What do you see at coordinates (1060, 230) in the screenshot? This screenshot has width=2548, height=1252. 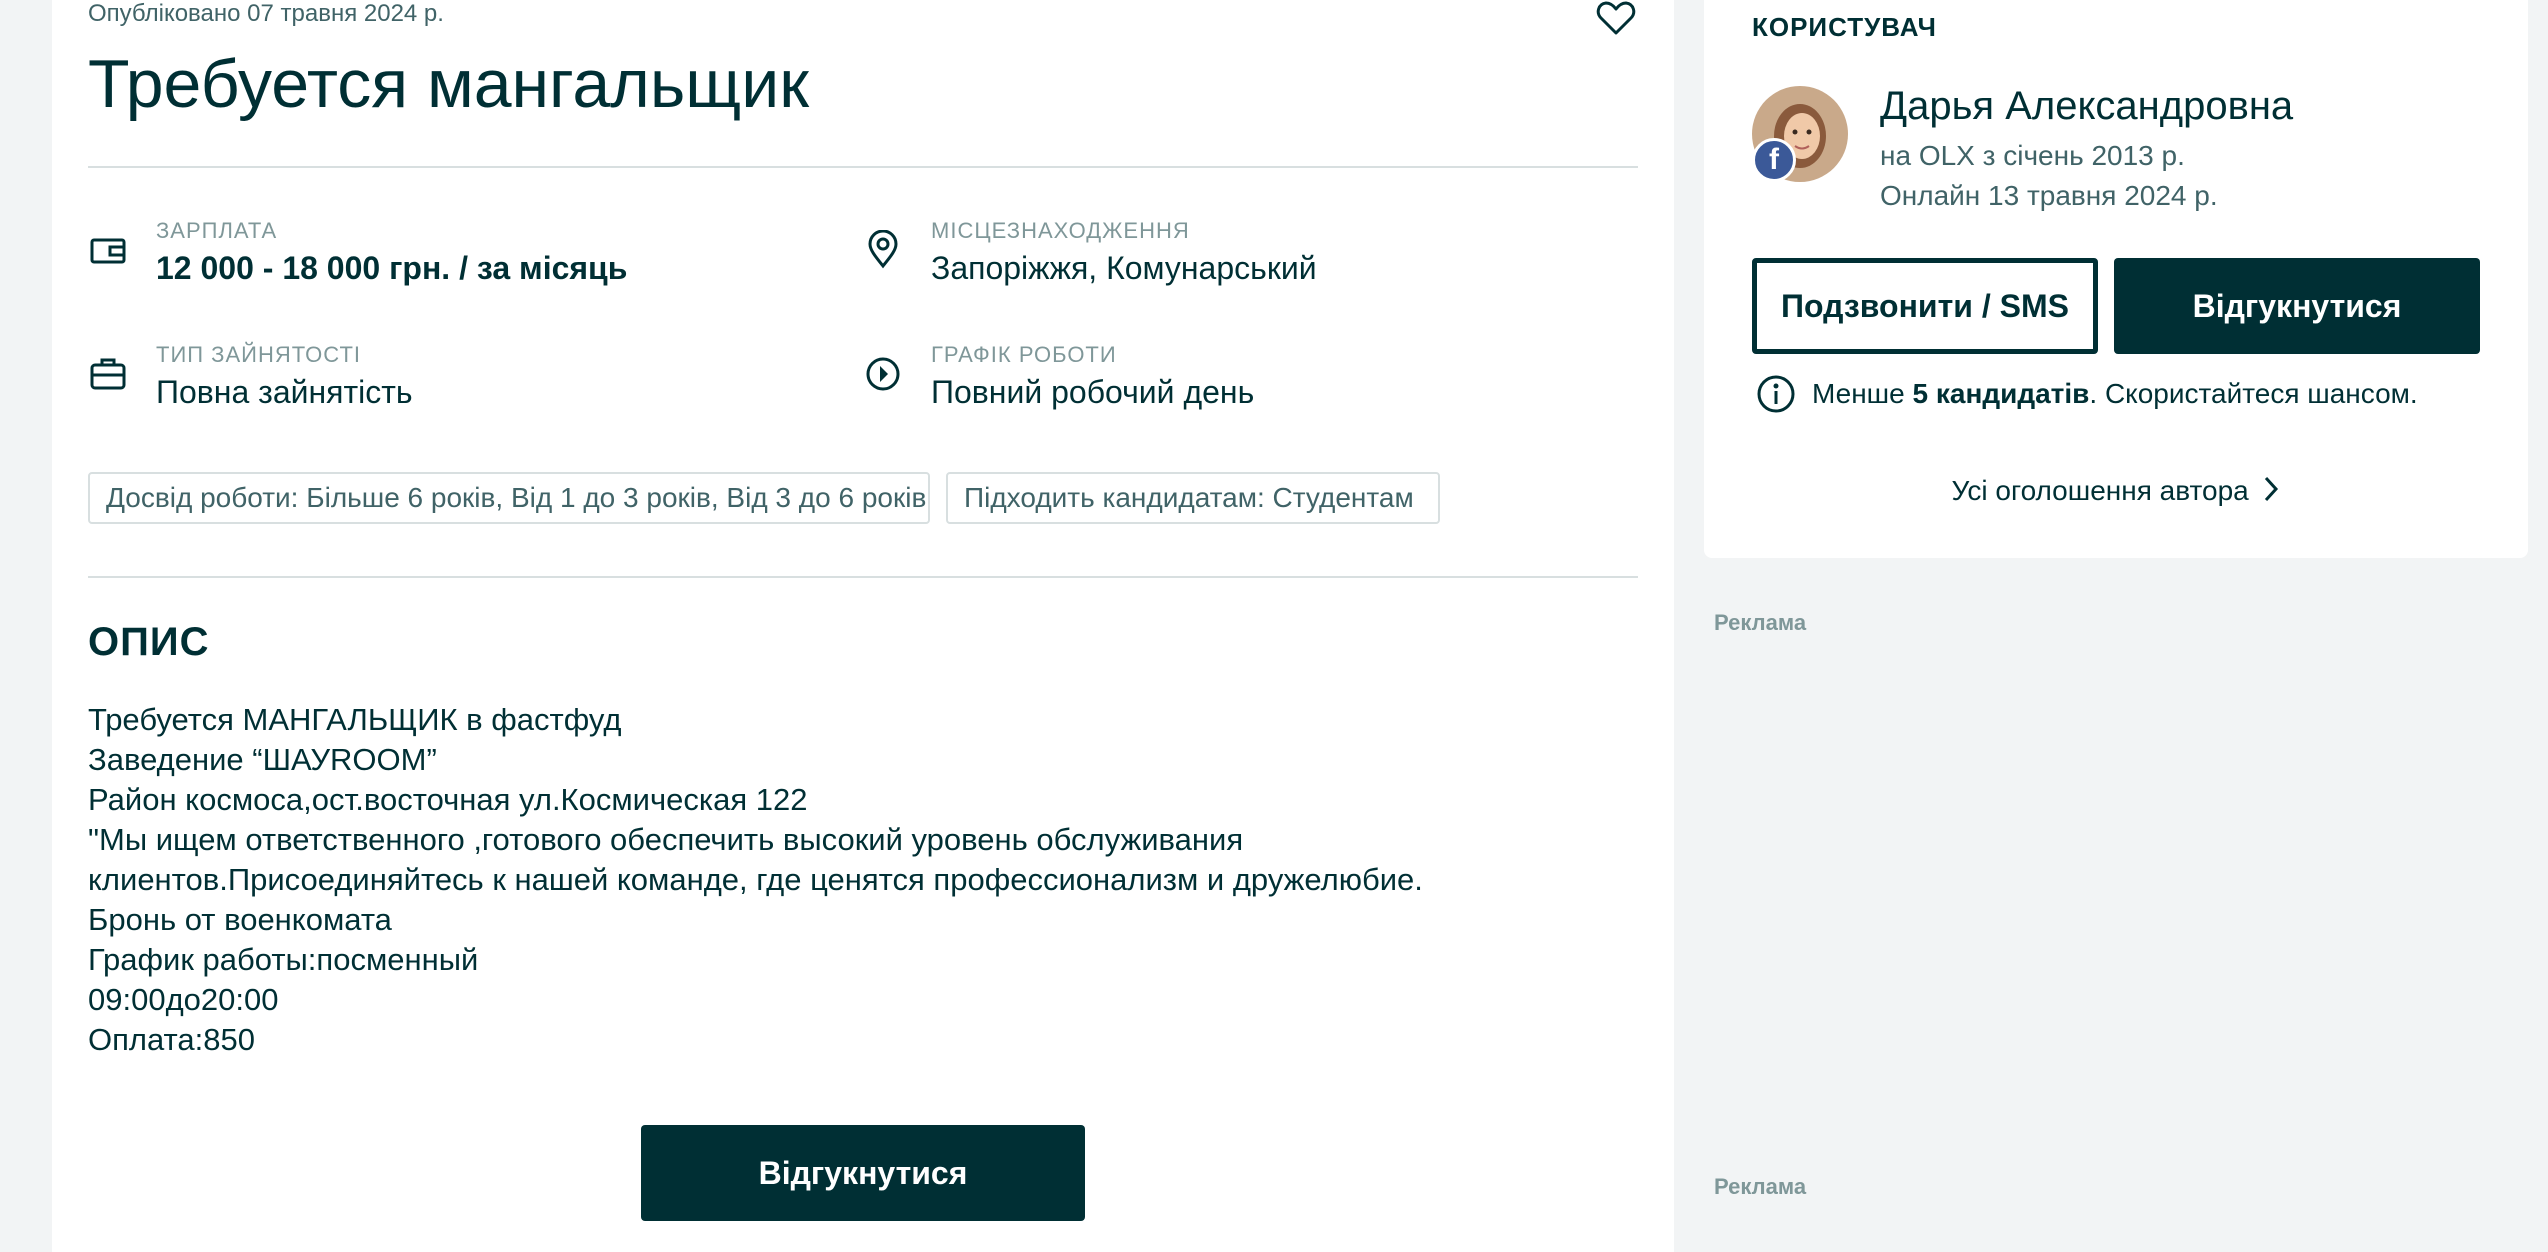 I see `location-label: МІСЦЕЗНАХОДЖЕННЯ` at bounding box center [1060, 230].